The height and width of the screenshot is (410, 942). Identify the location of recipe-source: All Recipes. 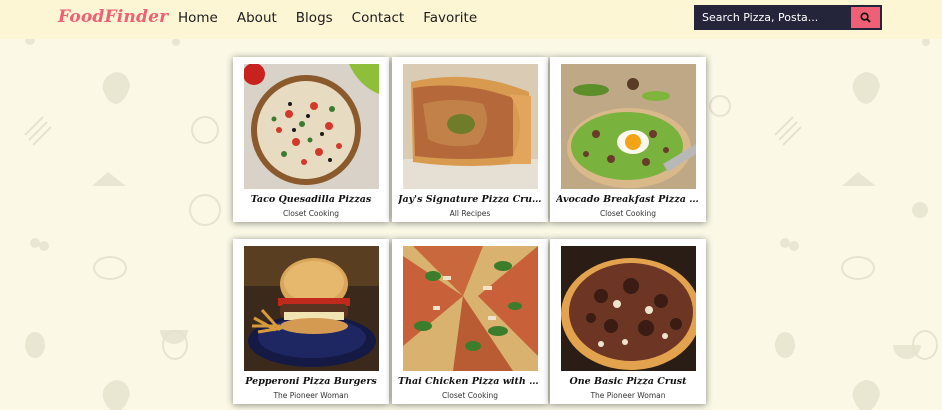
(470, 213).